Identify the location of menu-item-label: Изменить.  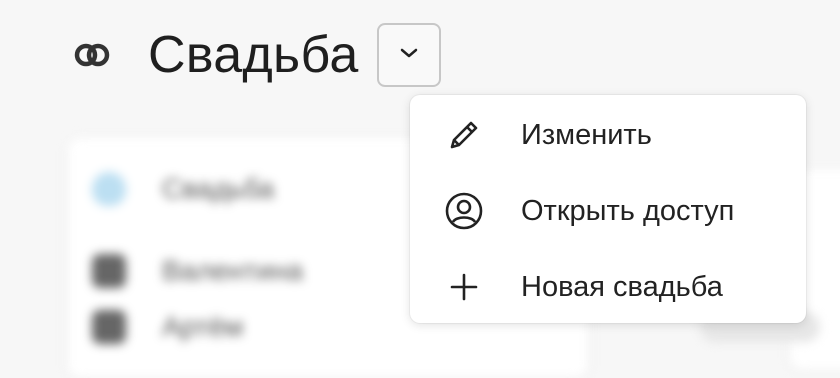
(586, 134).